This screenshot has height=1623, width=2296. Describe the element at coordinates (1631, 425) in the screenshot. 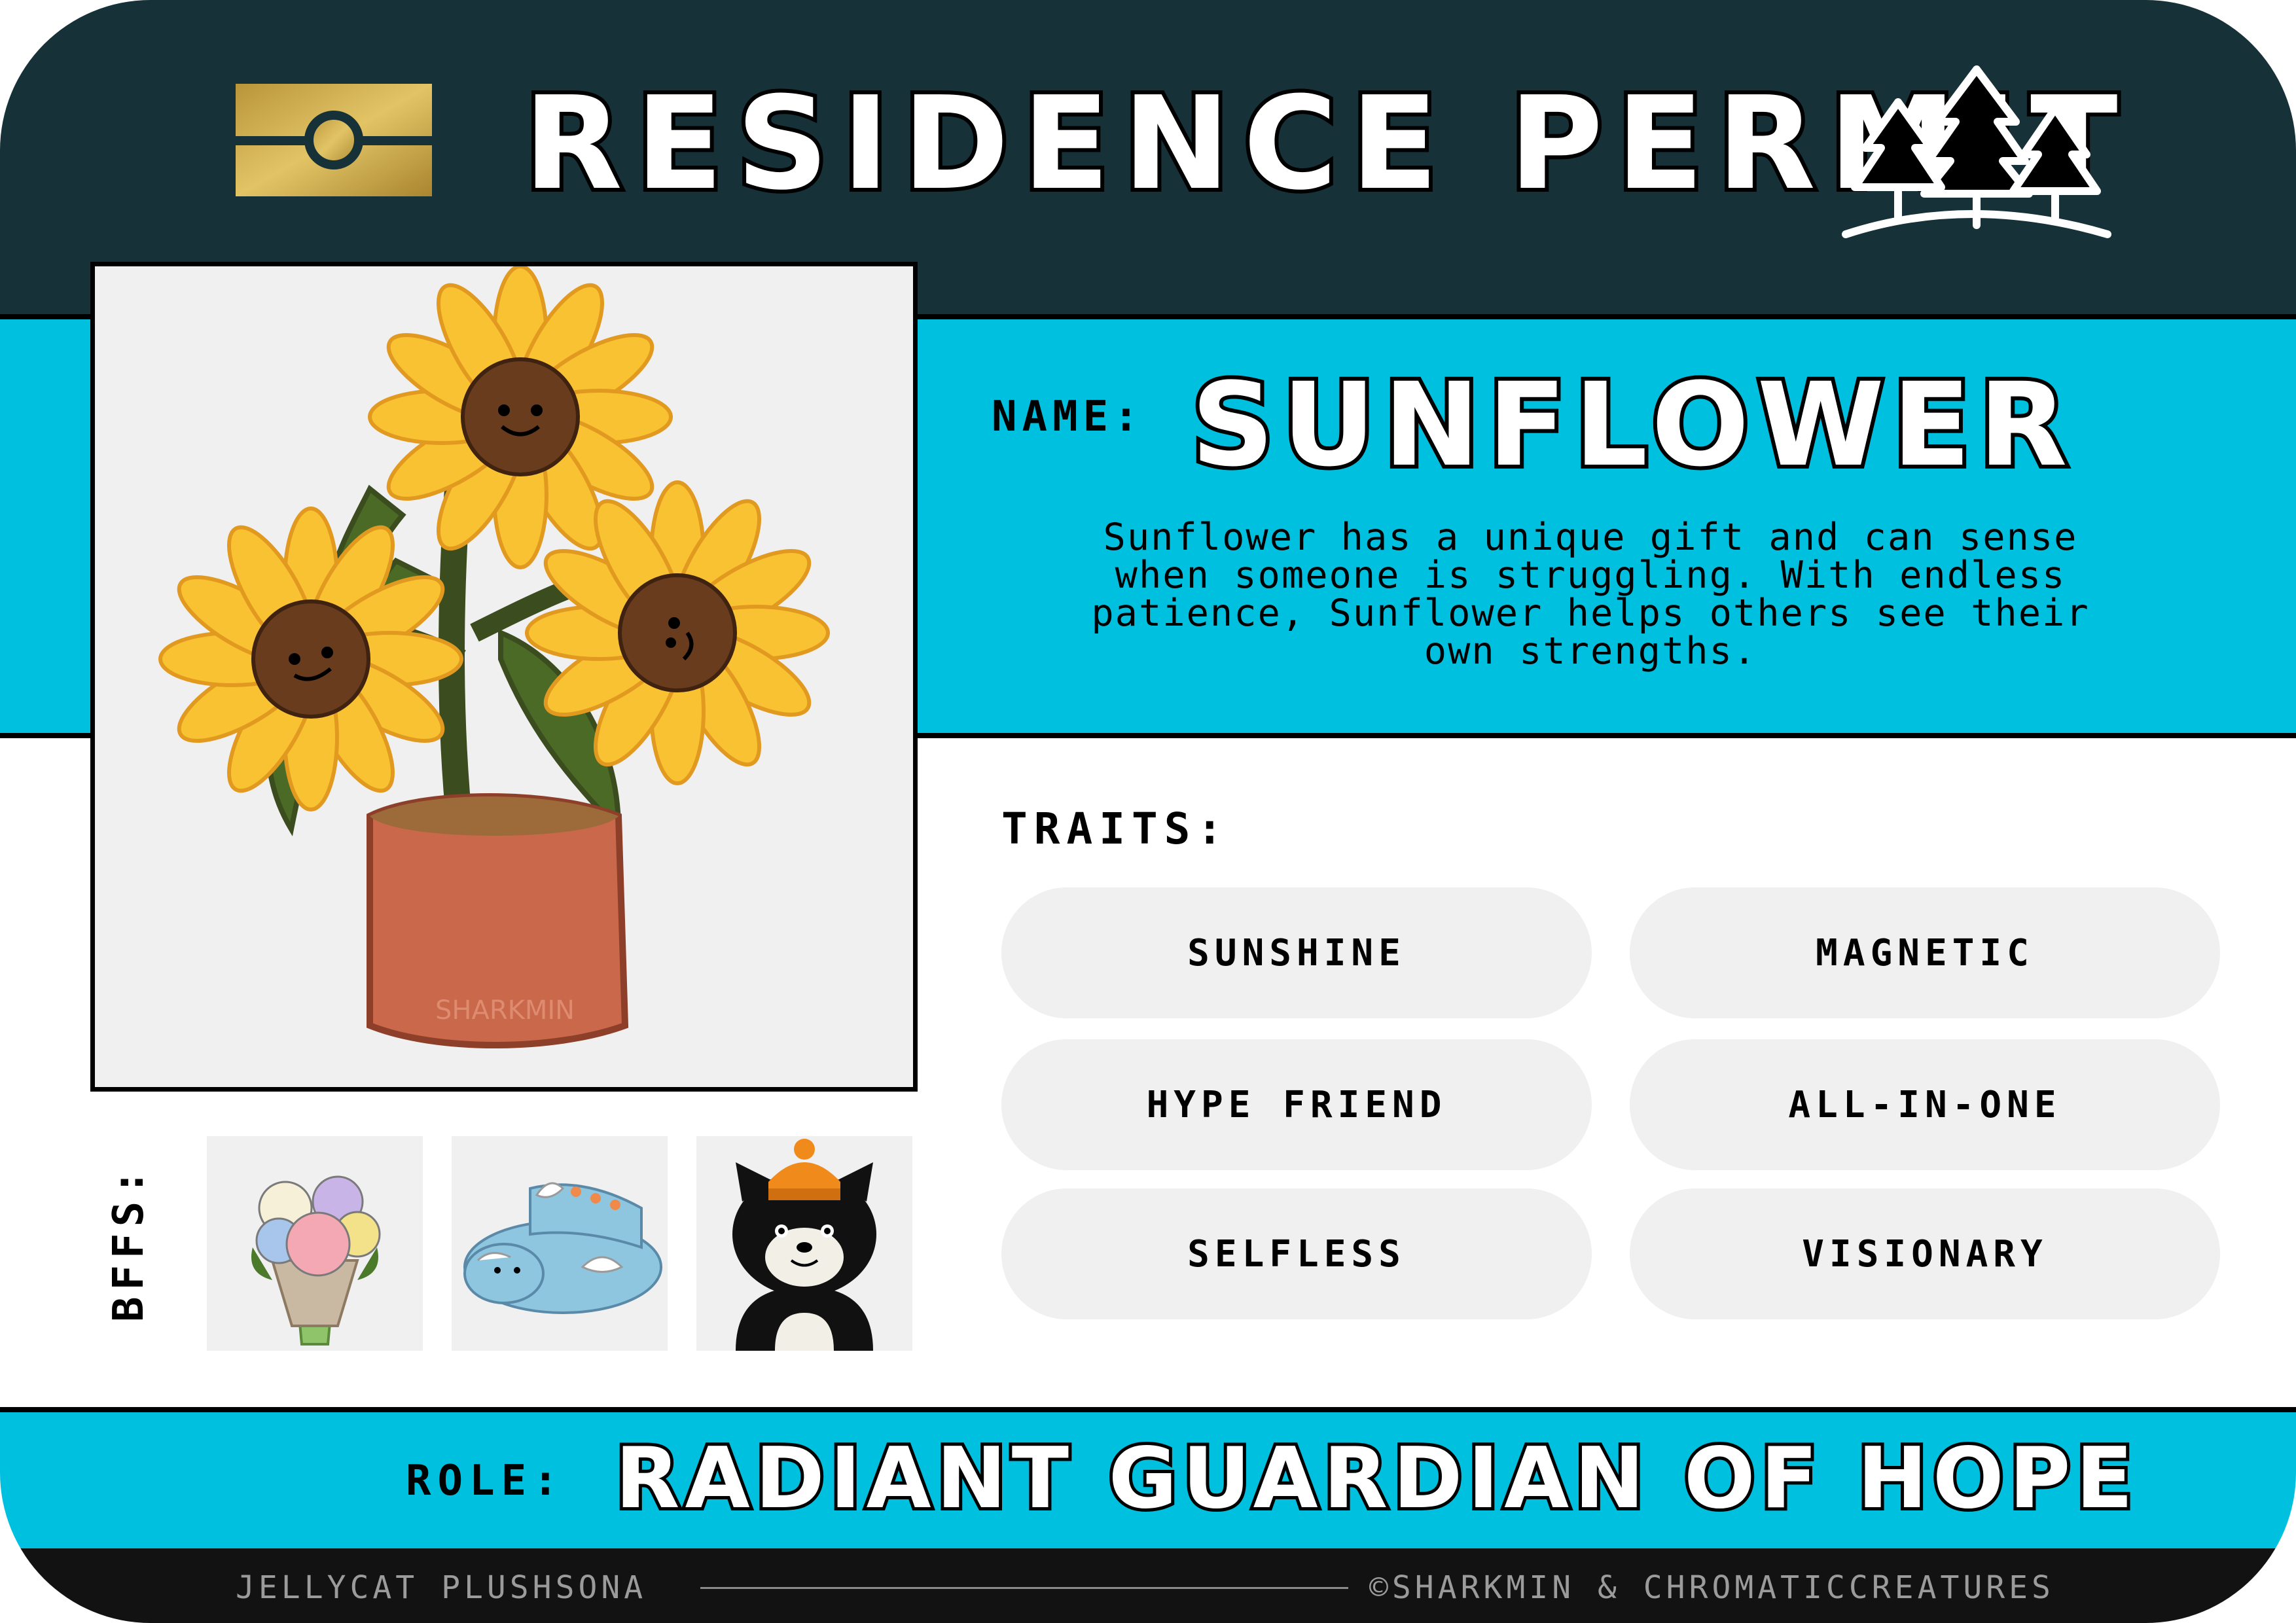

I see `character-name: SUNFLOWER` at that location.